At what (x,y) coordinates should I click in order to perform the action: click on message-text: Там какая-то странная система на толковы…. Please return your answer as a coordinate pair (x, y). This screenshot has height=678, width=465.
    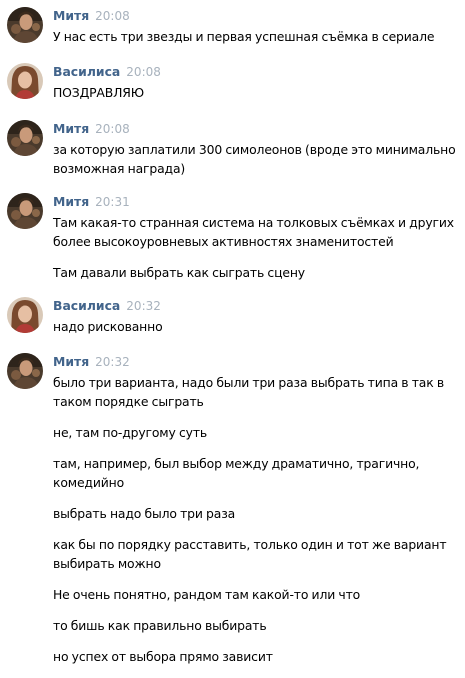
    Looking at the image, I should click on (253, 232).